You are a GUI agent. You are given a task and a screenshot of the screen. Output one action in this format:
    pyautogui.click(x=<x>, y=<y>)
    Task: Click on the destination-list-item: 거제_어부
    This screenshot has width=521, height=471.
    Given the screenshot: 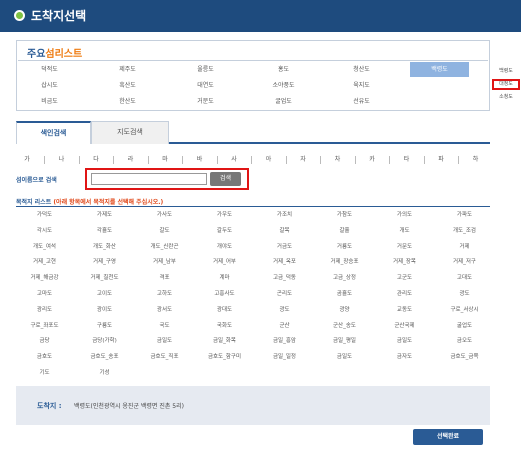 What is the action you would take?
    pyautogui.click(x=224, y=262)
    